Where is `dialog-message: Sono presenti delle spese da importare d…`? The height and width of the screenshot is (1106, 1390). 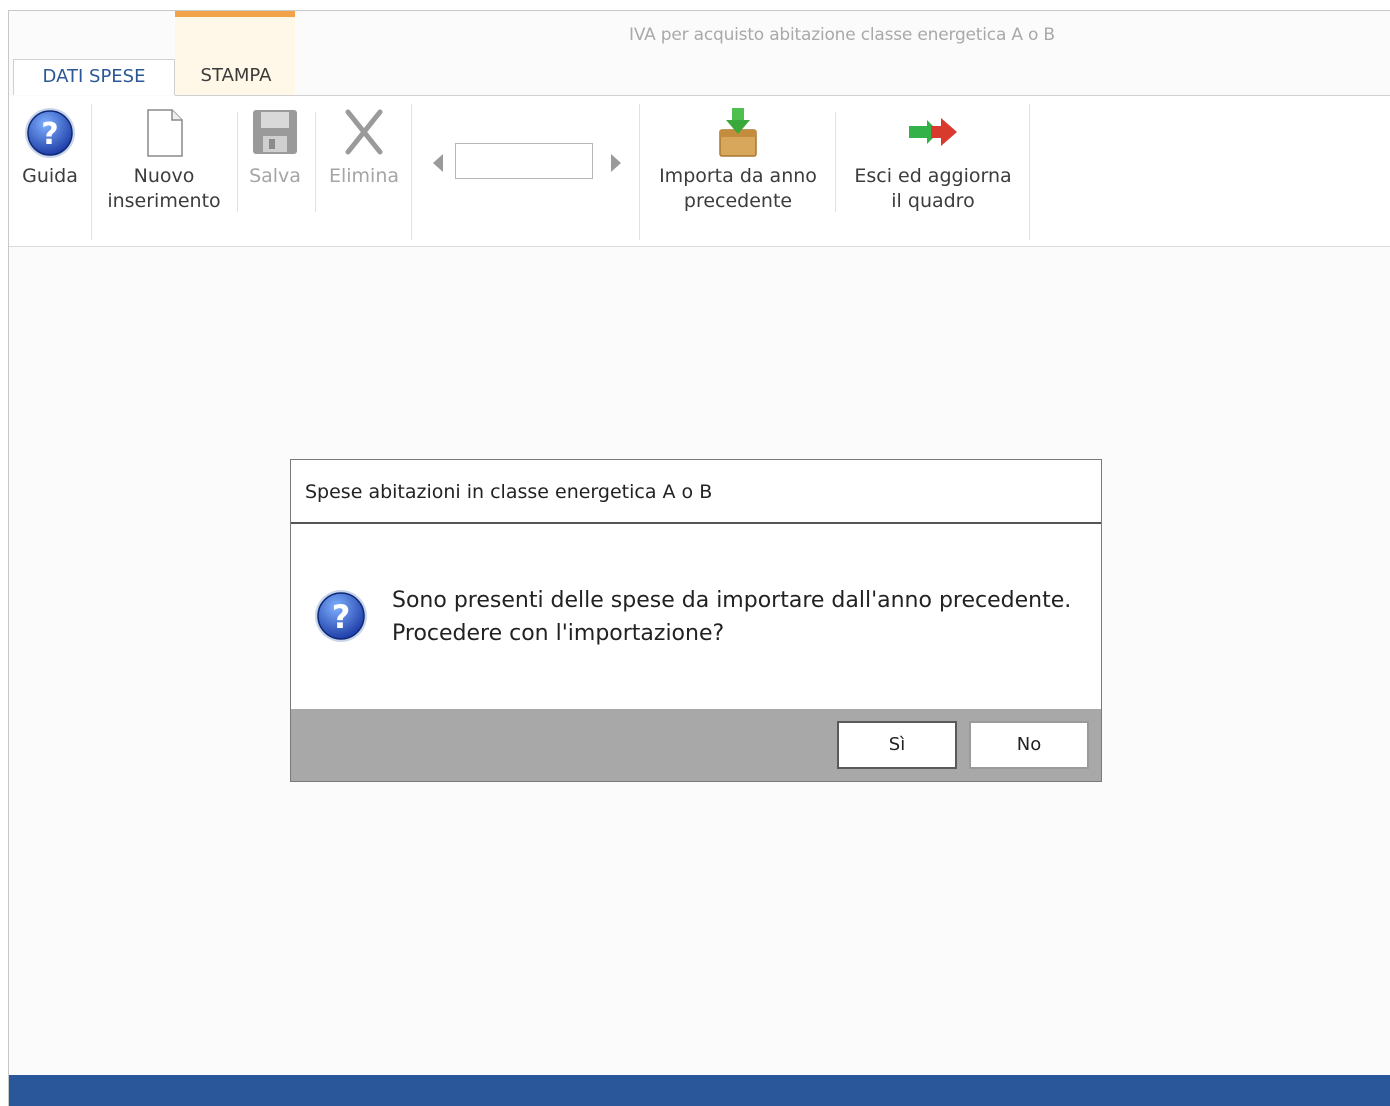
dialog-message: Sono presenti delle spese da importare d… is located at coordinates (737, 617).